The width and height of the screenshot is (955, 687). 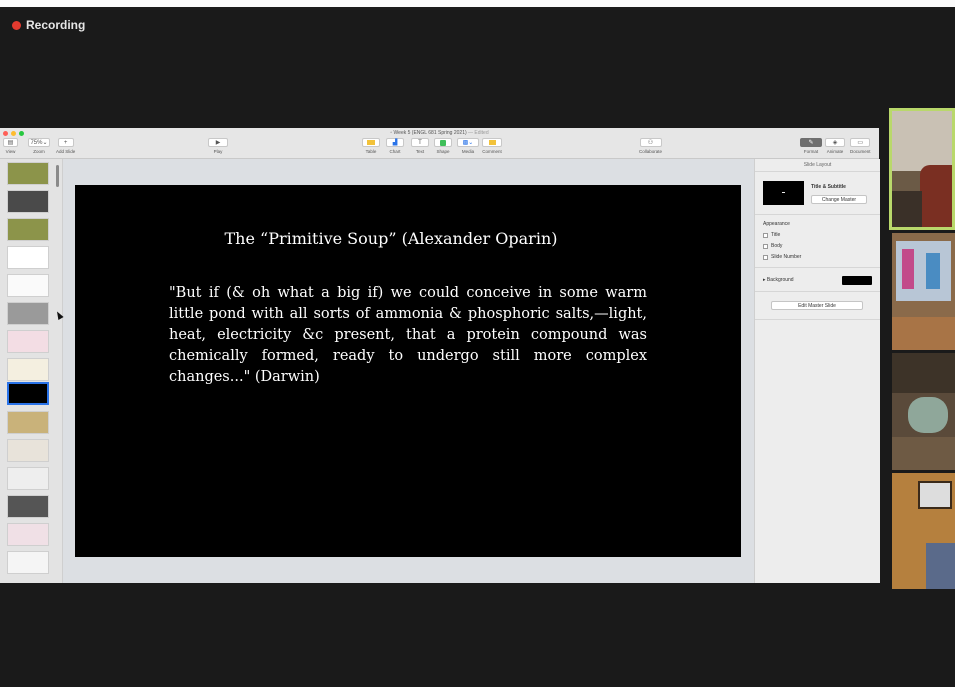 What do you see at coordinates (835, 146) in the screenshot?
I see `animate-button: ◈ Animate` at bounding box center [835, 146].